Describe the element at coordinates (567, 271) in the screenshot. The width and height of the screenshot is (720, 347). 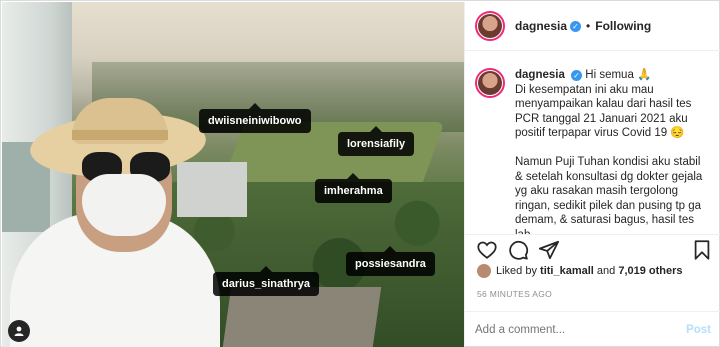
I see `liker-username: titi_kamall` at that location.